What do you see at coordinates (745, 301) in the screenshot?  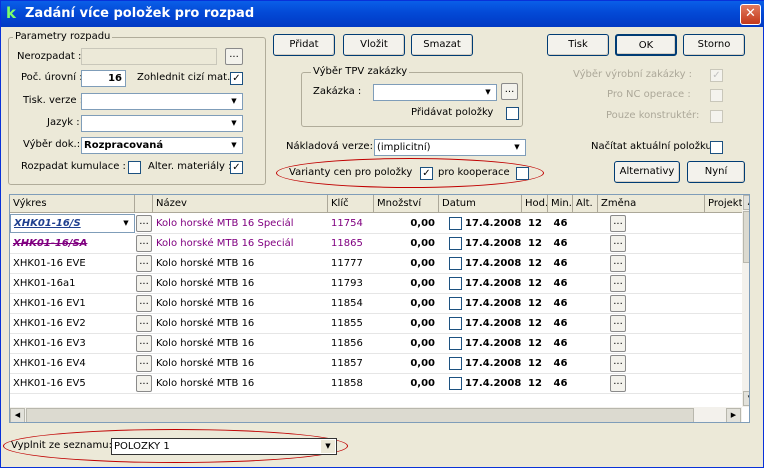 I see `vertical-scrollbar: ▲ ▼` at bounding box center [745, 301].